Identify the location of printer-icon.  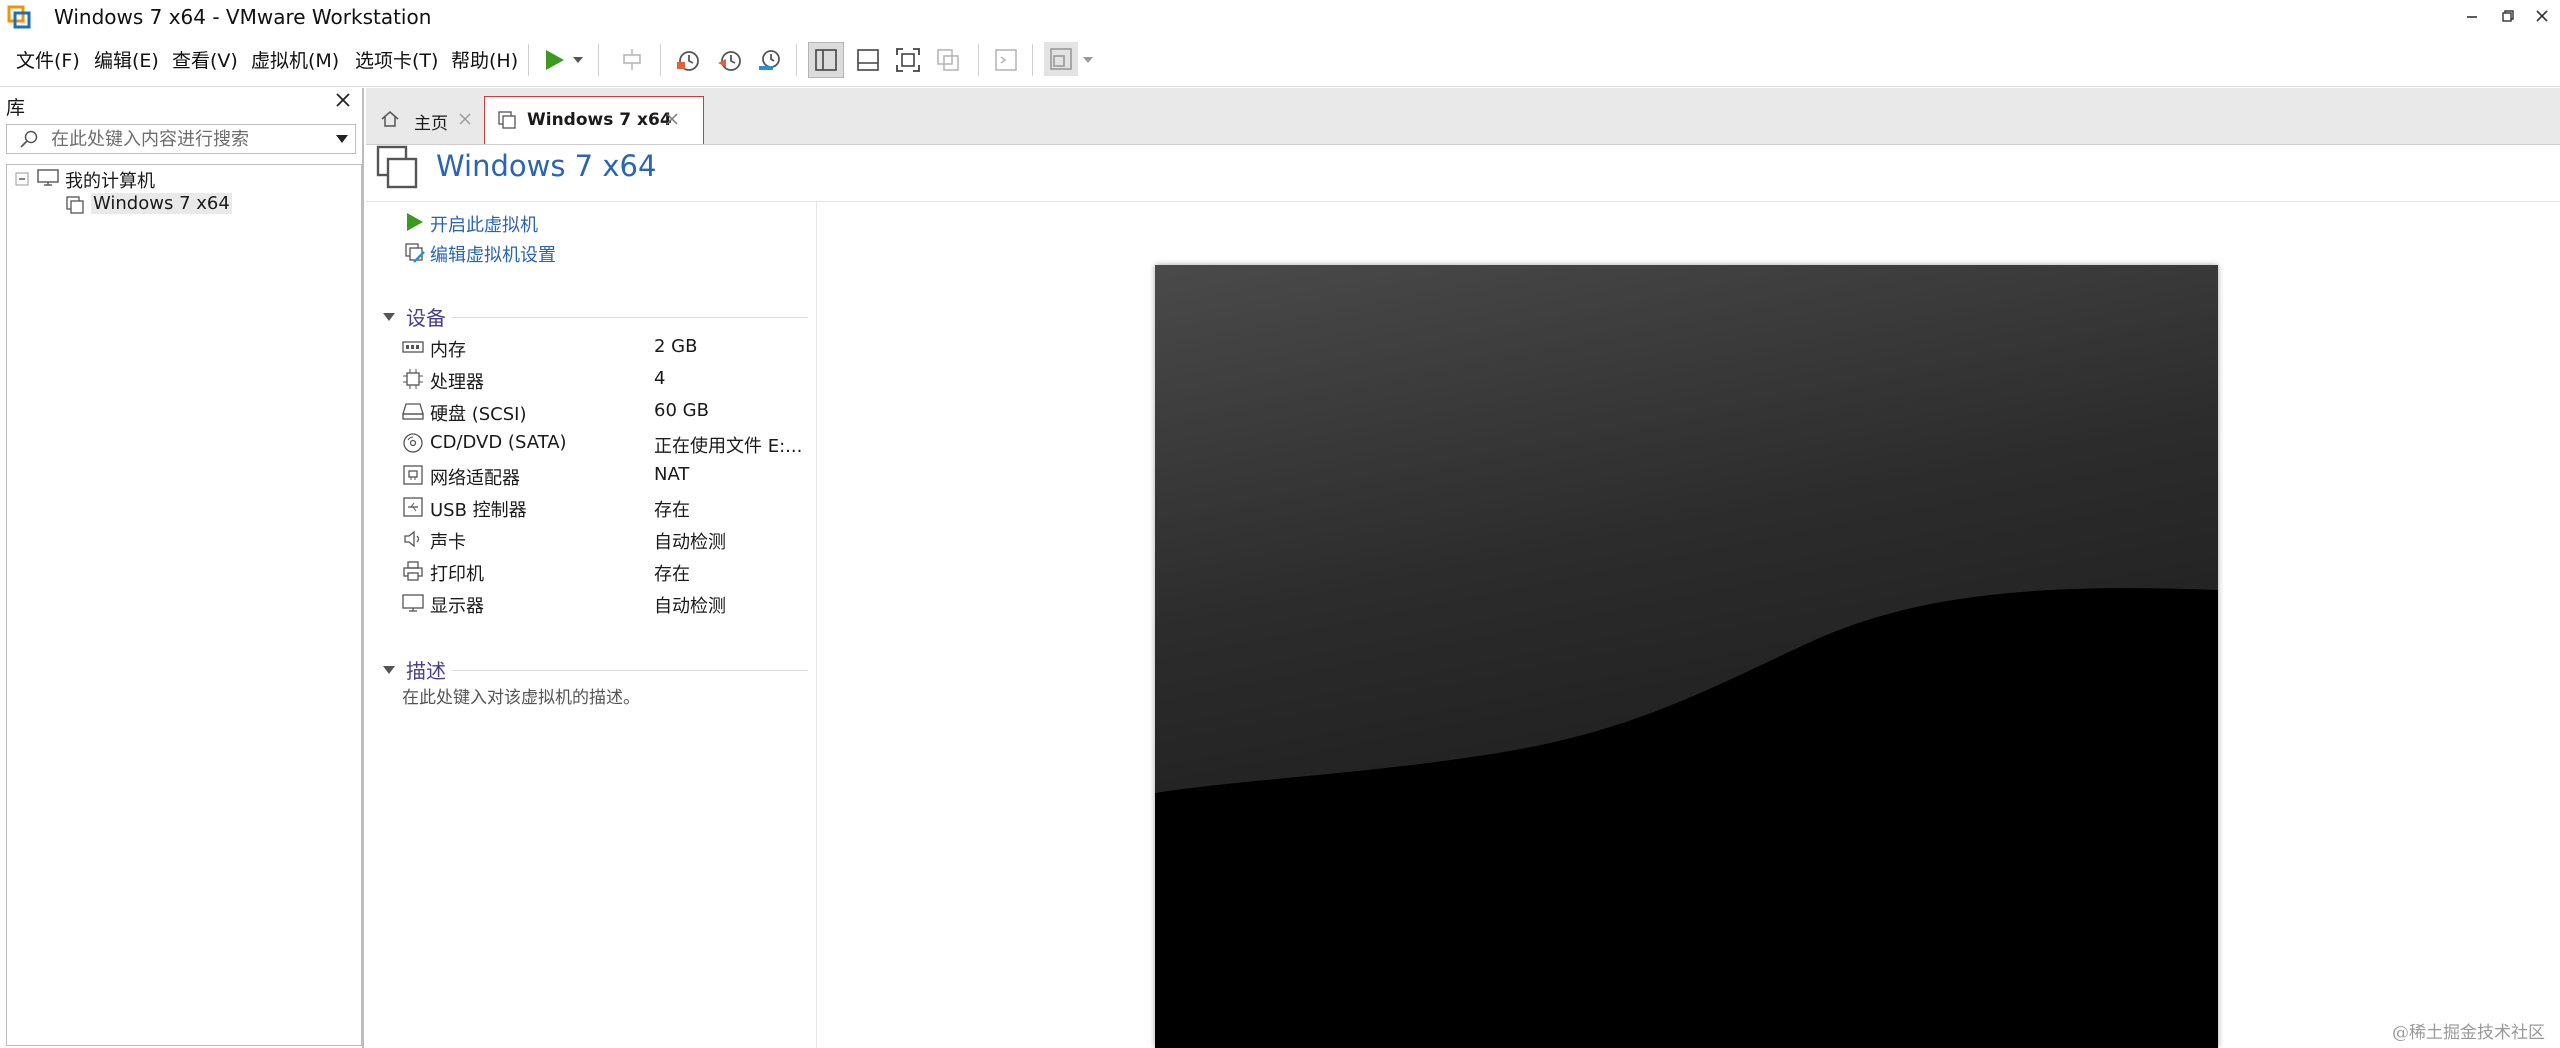
(413, 571).